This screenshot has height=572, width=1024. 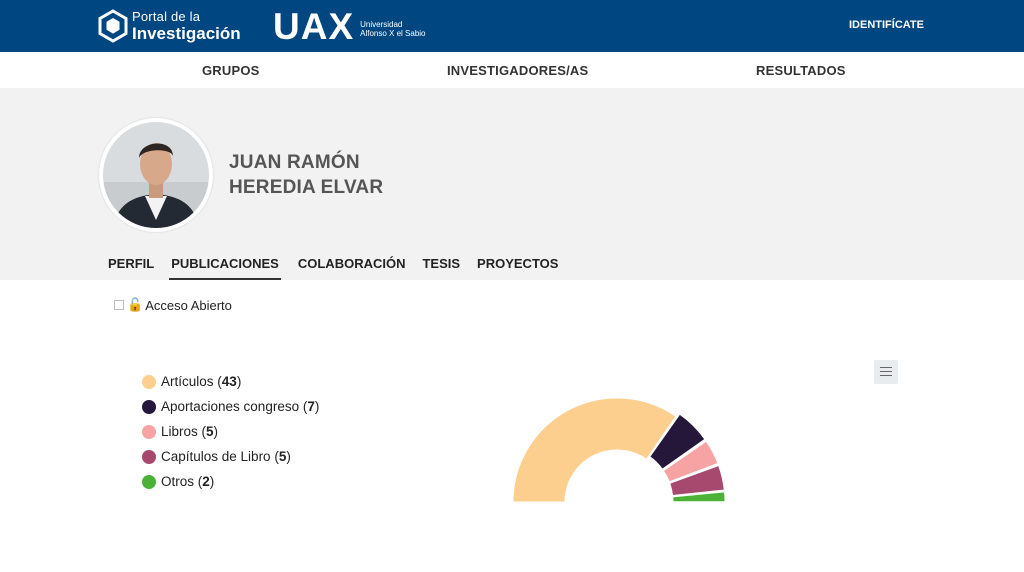 I want to click on publications-chart, so click(x=619, y=450).